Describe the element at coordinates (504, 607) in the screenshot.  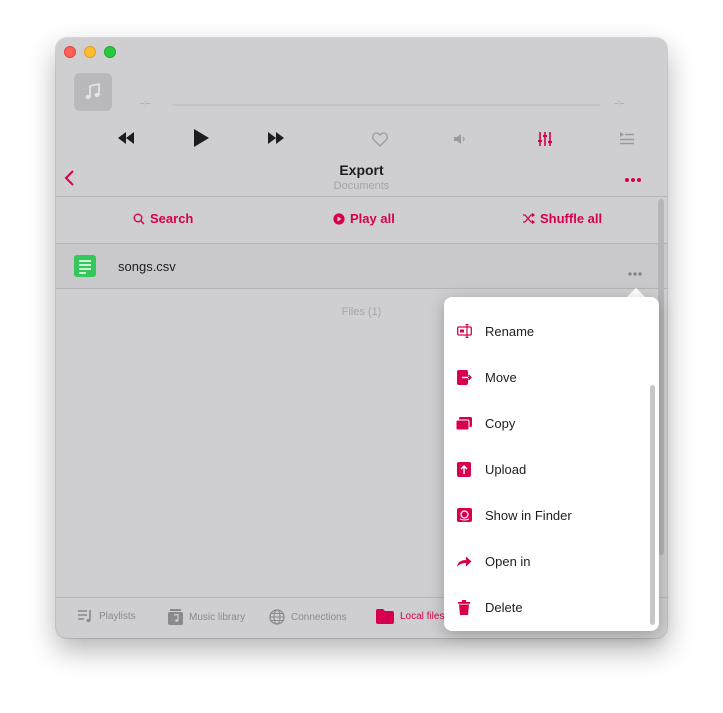
I see `menu-label-delete: Delete` at that location.